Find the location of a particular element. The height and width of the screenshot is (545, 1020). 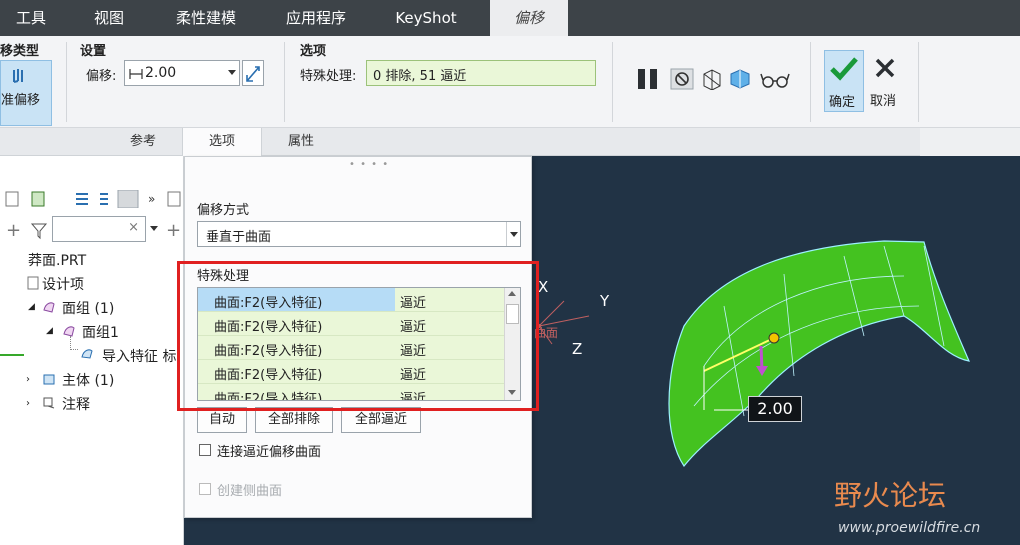

axis-y-label: Y is located at coordinates (605, 301).